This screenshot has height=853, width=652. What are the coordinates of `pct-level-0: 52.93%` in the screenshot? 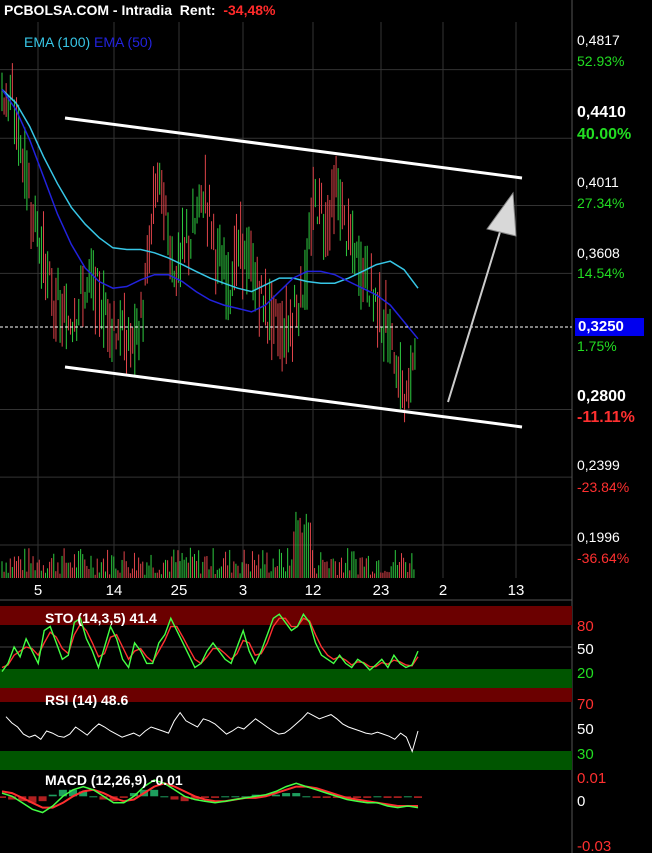 It's located at (601, 61).